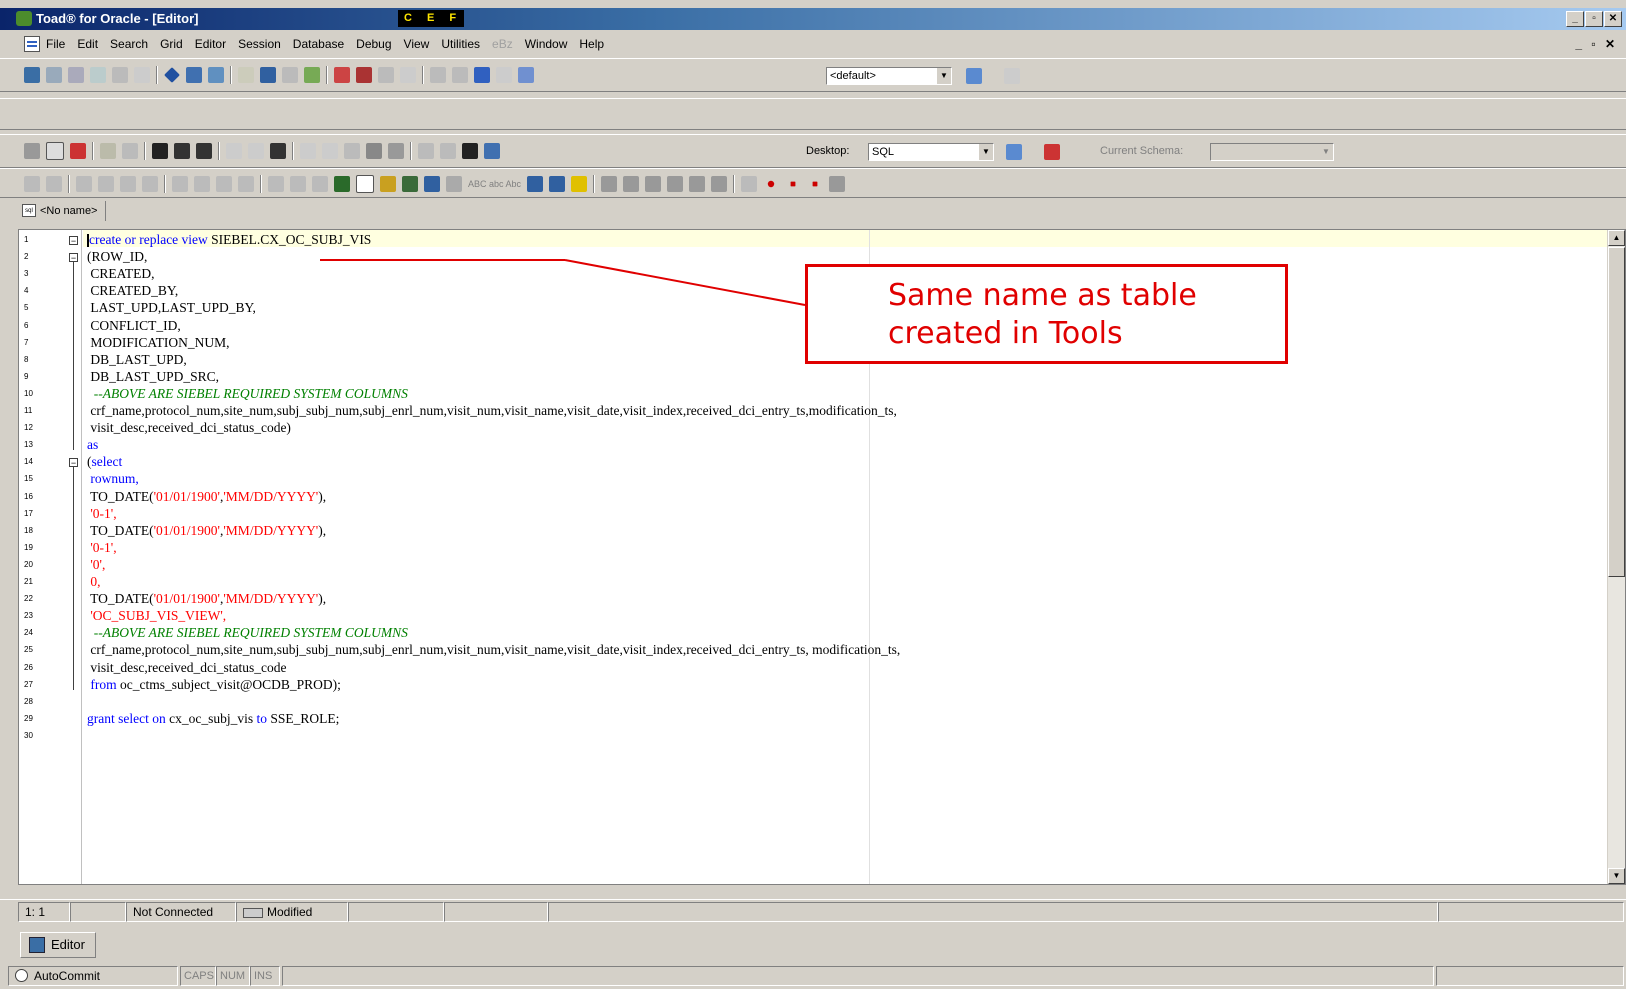 Image resolution: width=1626 pixels, height=989 pixels. Describe the element at coordinates (563, 282) in the screenshot. I see `annotation-arrow` at that location.